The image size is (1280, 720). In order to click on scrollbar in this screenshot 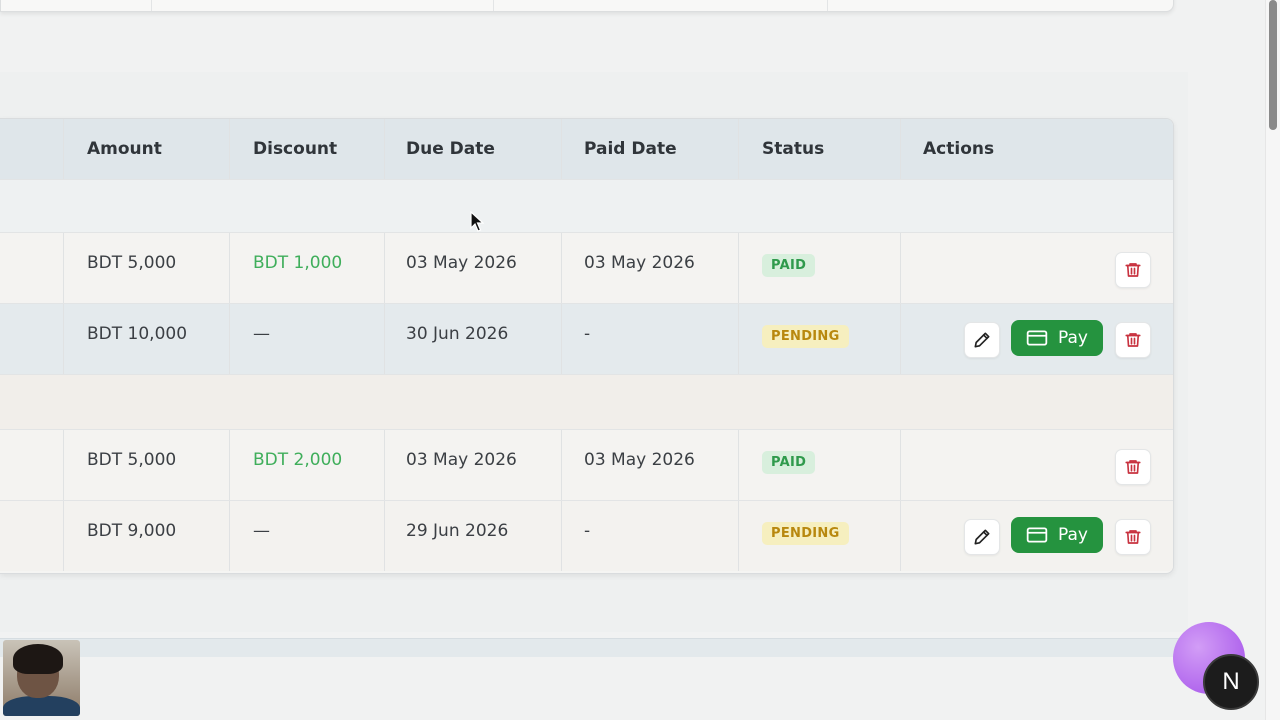, I will do `click(1272, 360)`.